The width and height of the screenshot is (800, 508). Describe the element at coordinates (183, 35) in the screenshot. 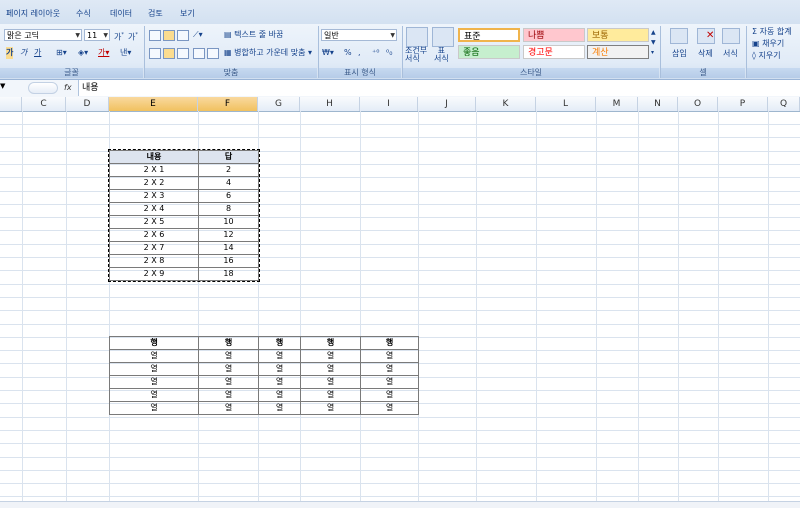

I see `align-bottom-icon` at that location.